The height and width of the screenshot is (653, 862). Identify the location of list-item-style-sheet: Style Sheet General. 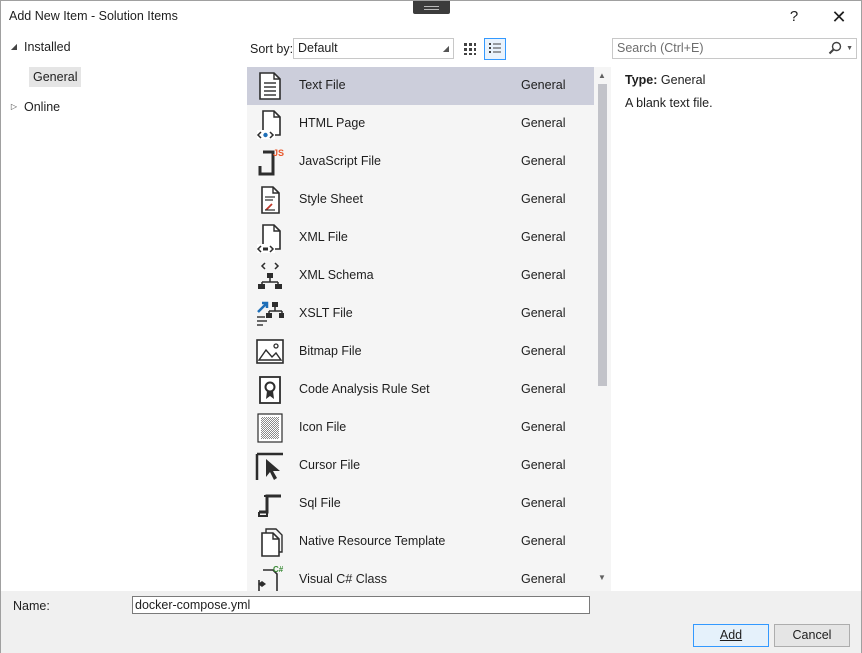
(420, 200).